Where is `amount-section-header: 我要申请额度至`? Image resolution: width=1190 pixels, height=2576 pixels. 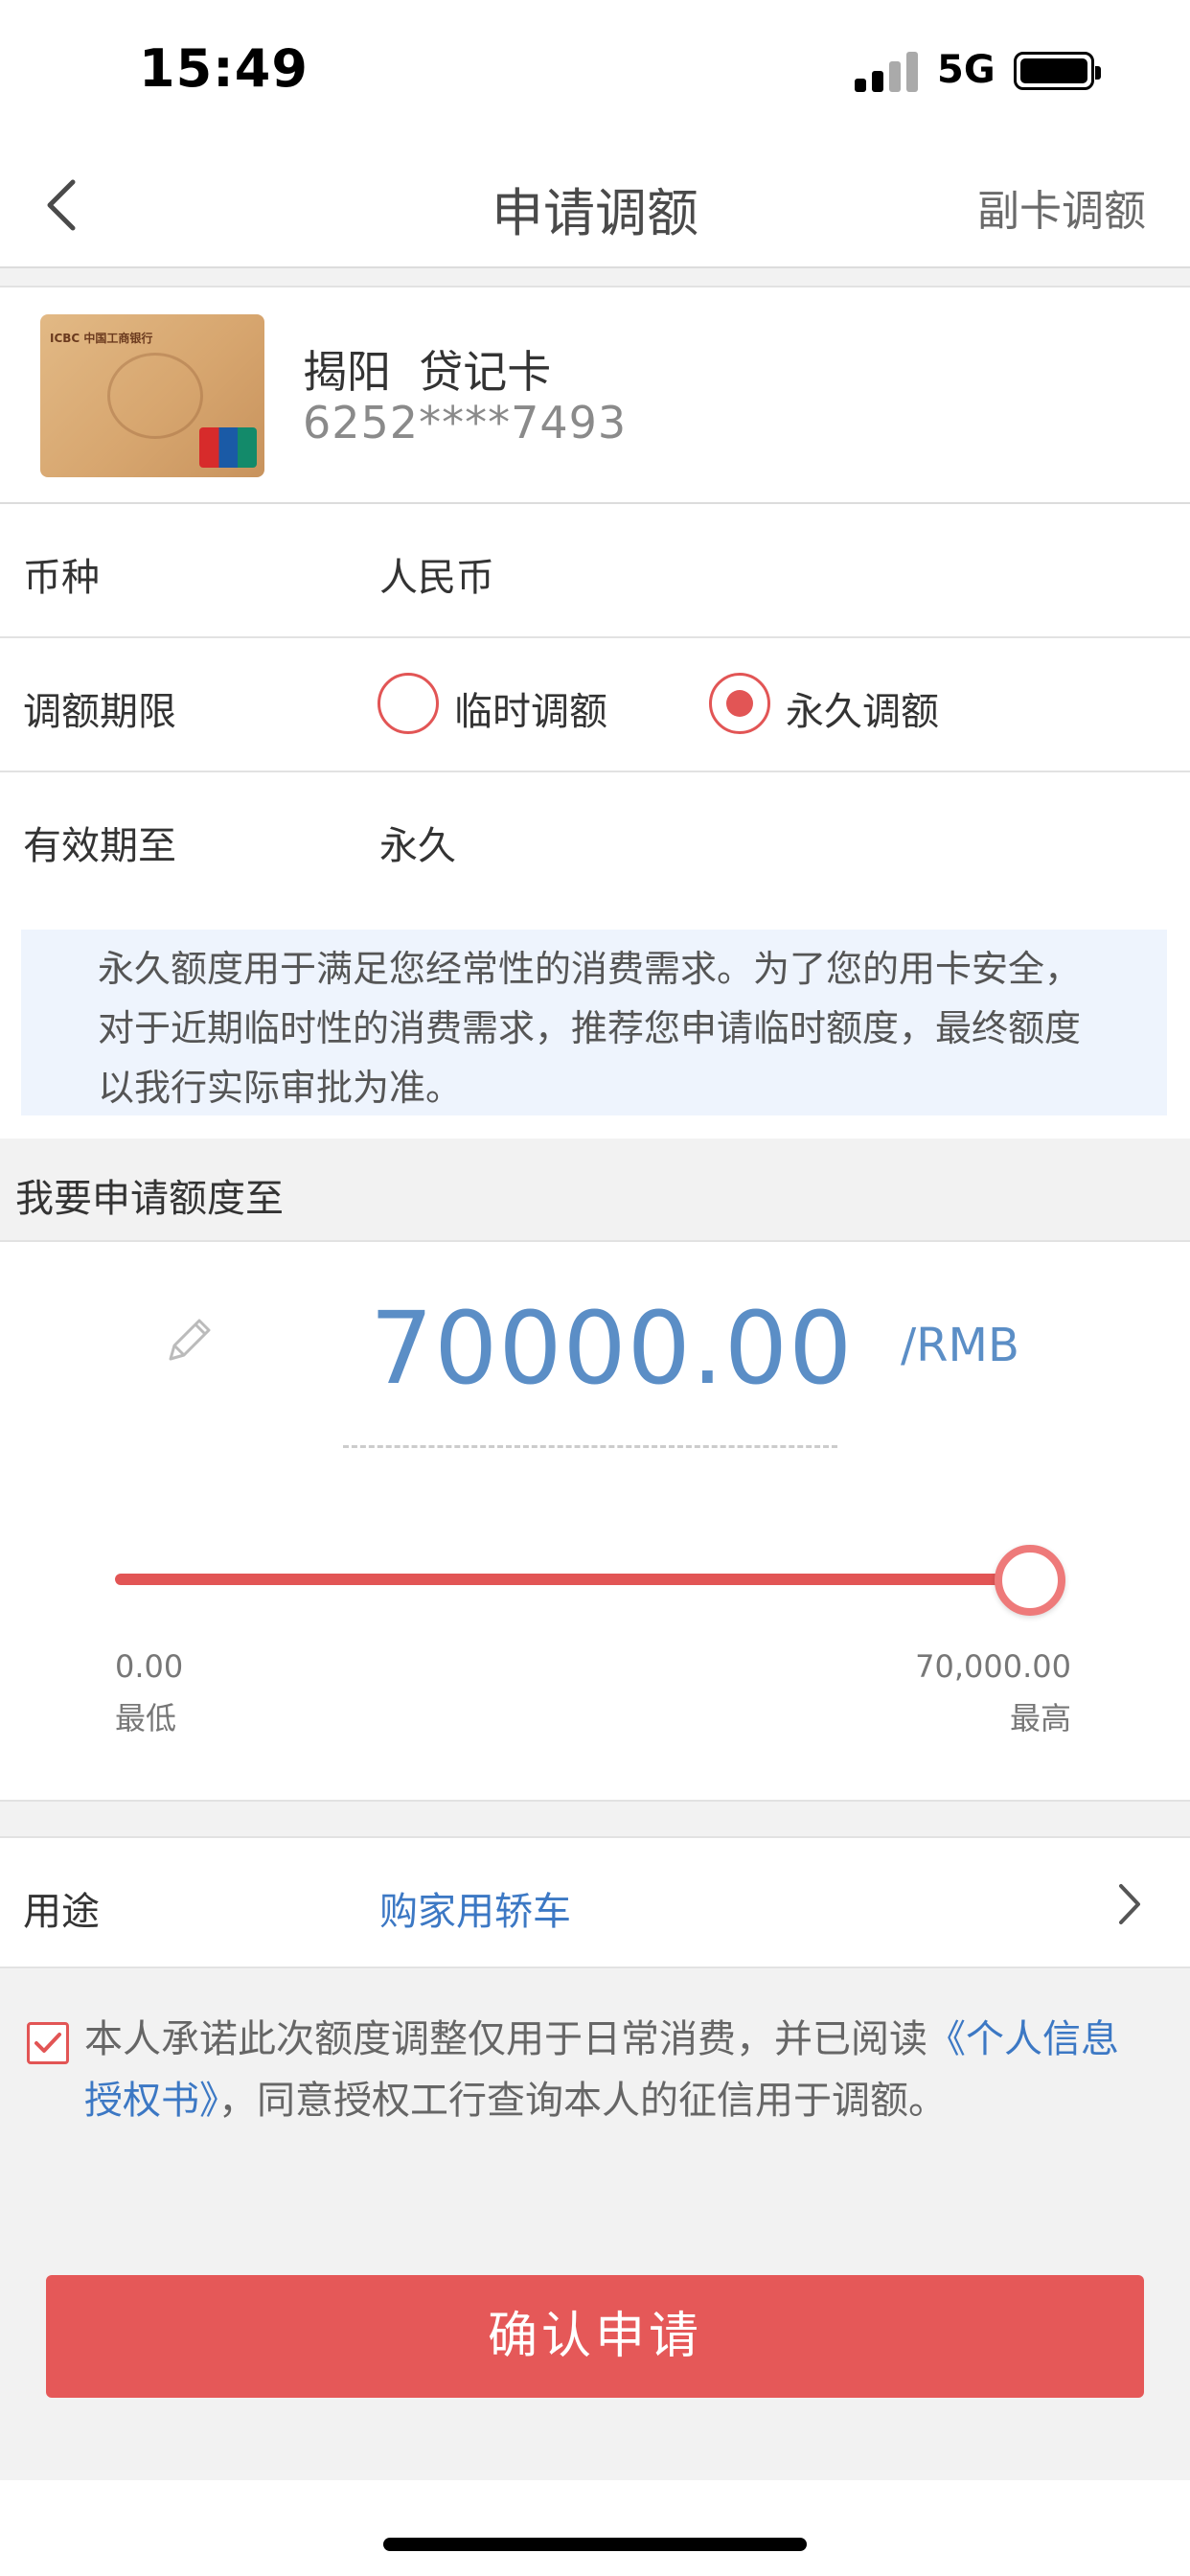 amount-section-header: 我要申请额度至 is located at coordinates (595, 1190).